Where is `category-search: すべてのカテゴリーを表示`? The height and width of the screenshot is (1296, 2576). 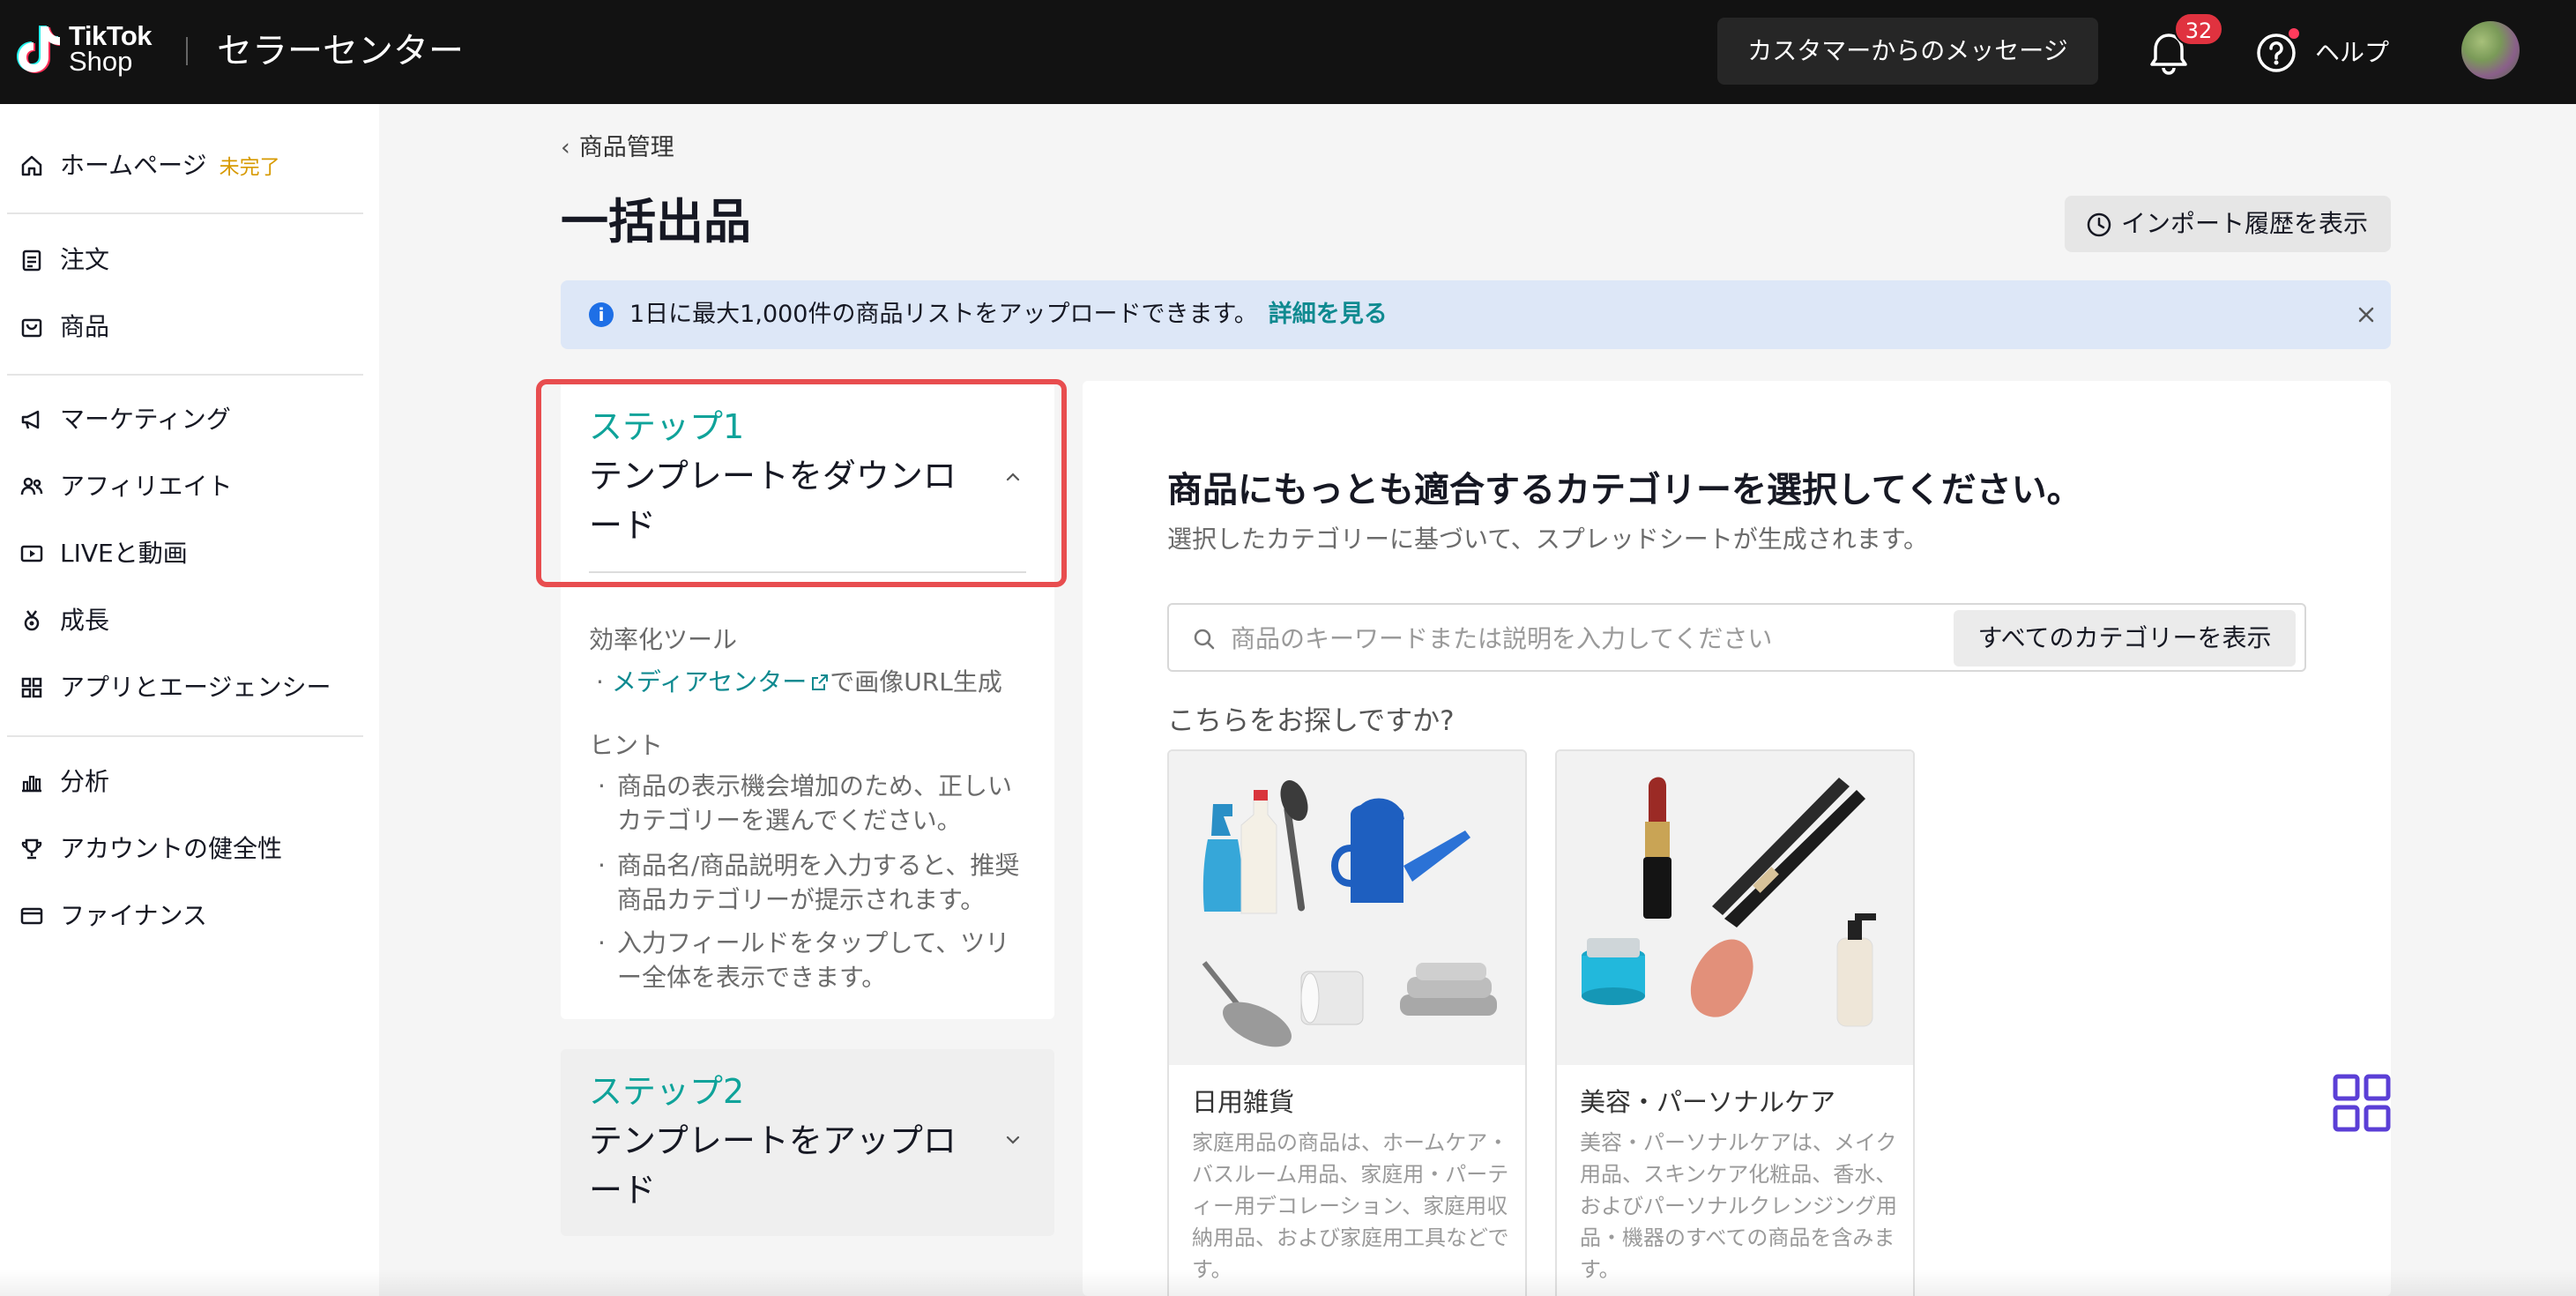
category-search: すべてのカテゴリーを表示 is located at coordinates (1737, 638).